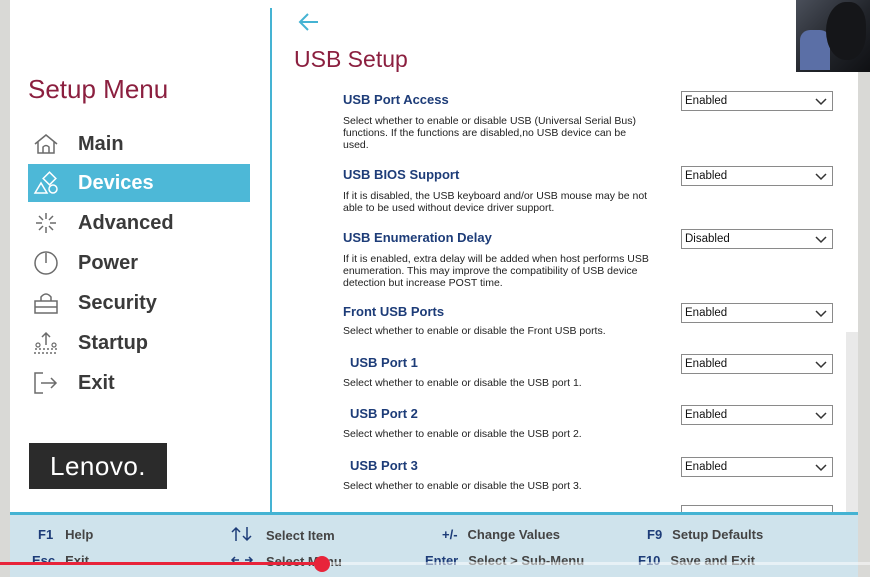  I want to click on webcam-overlay, so click(833, 36).